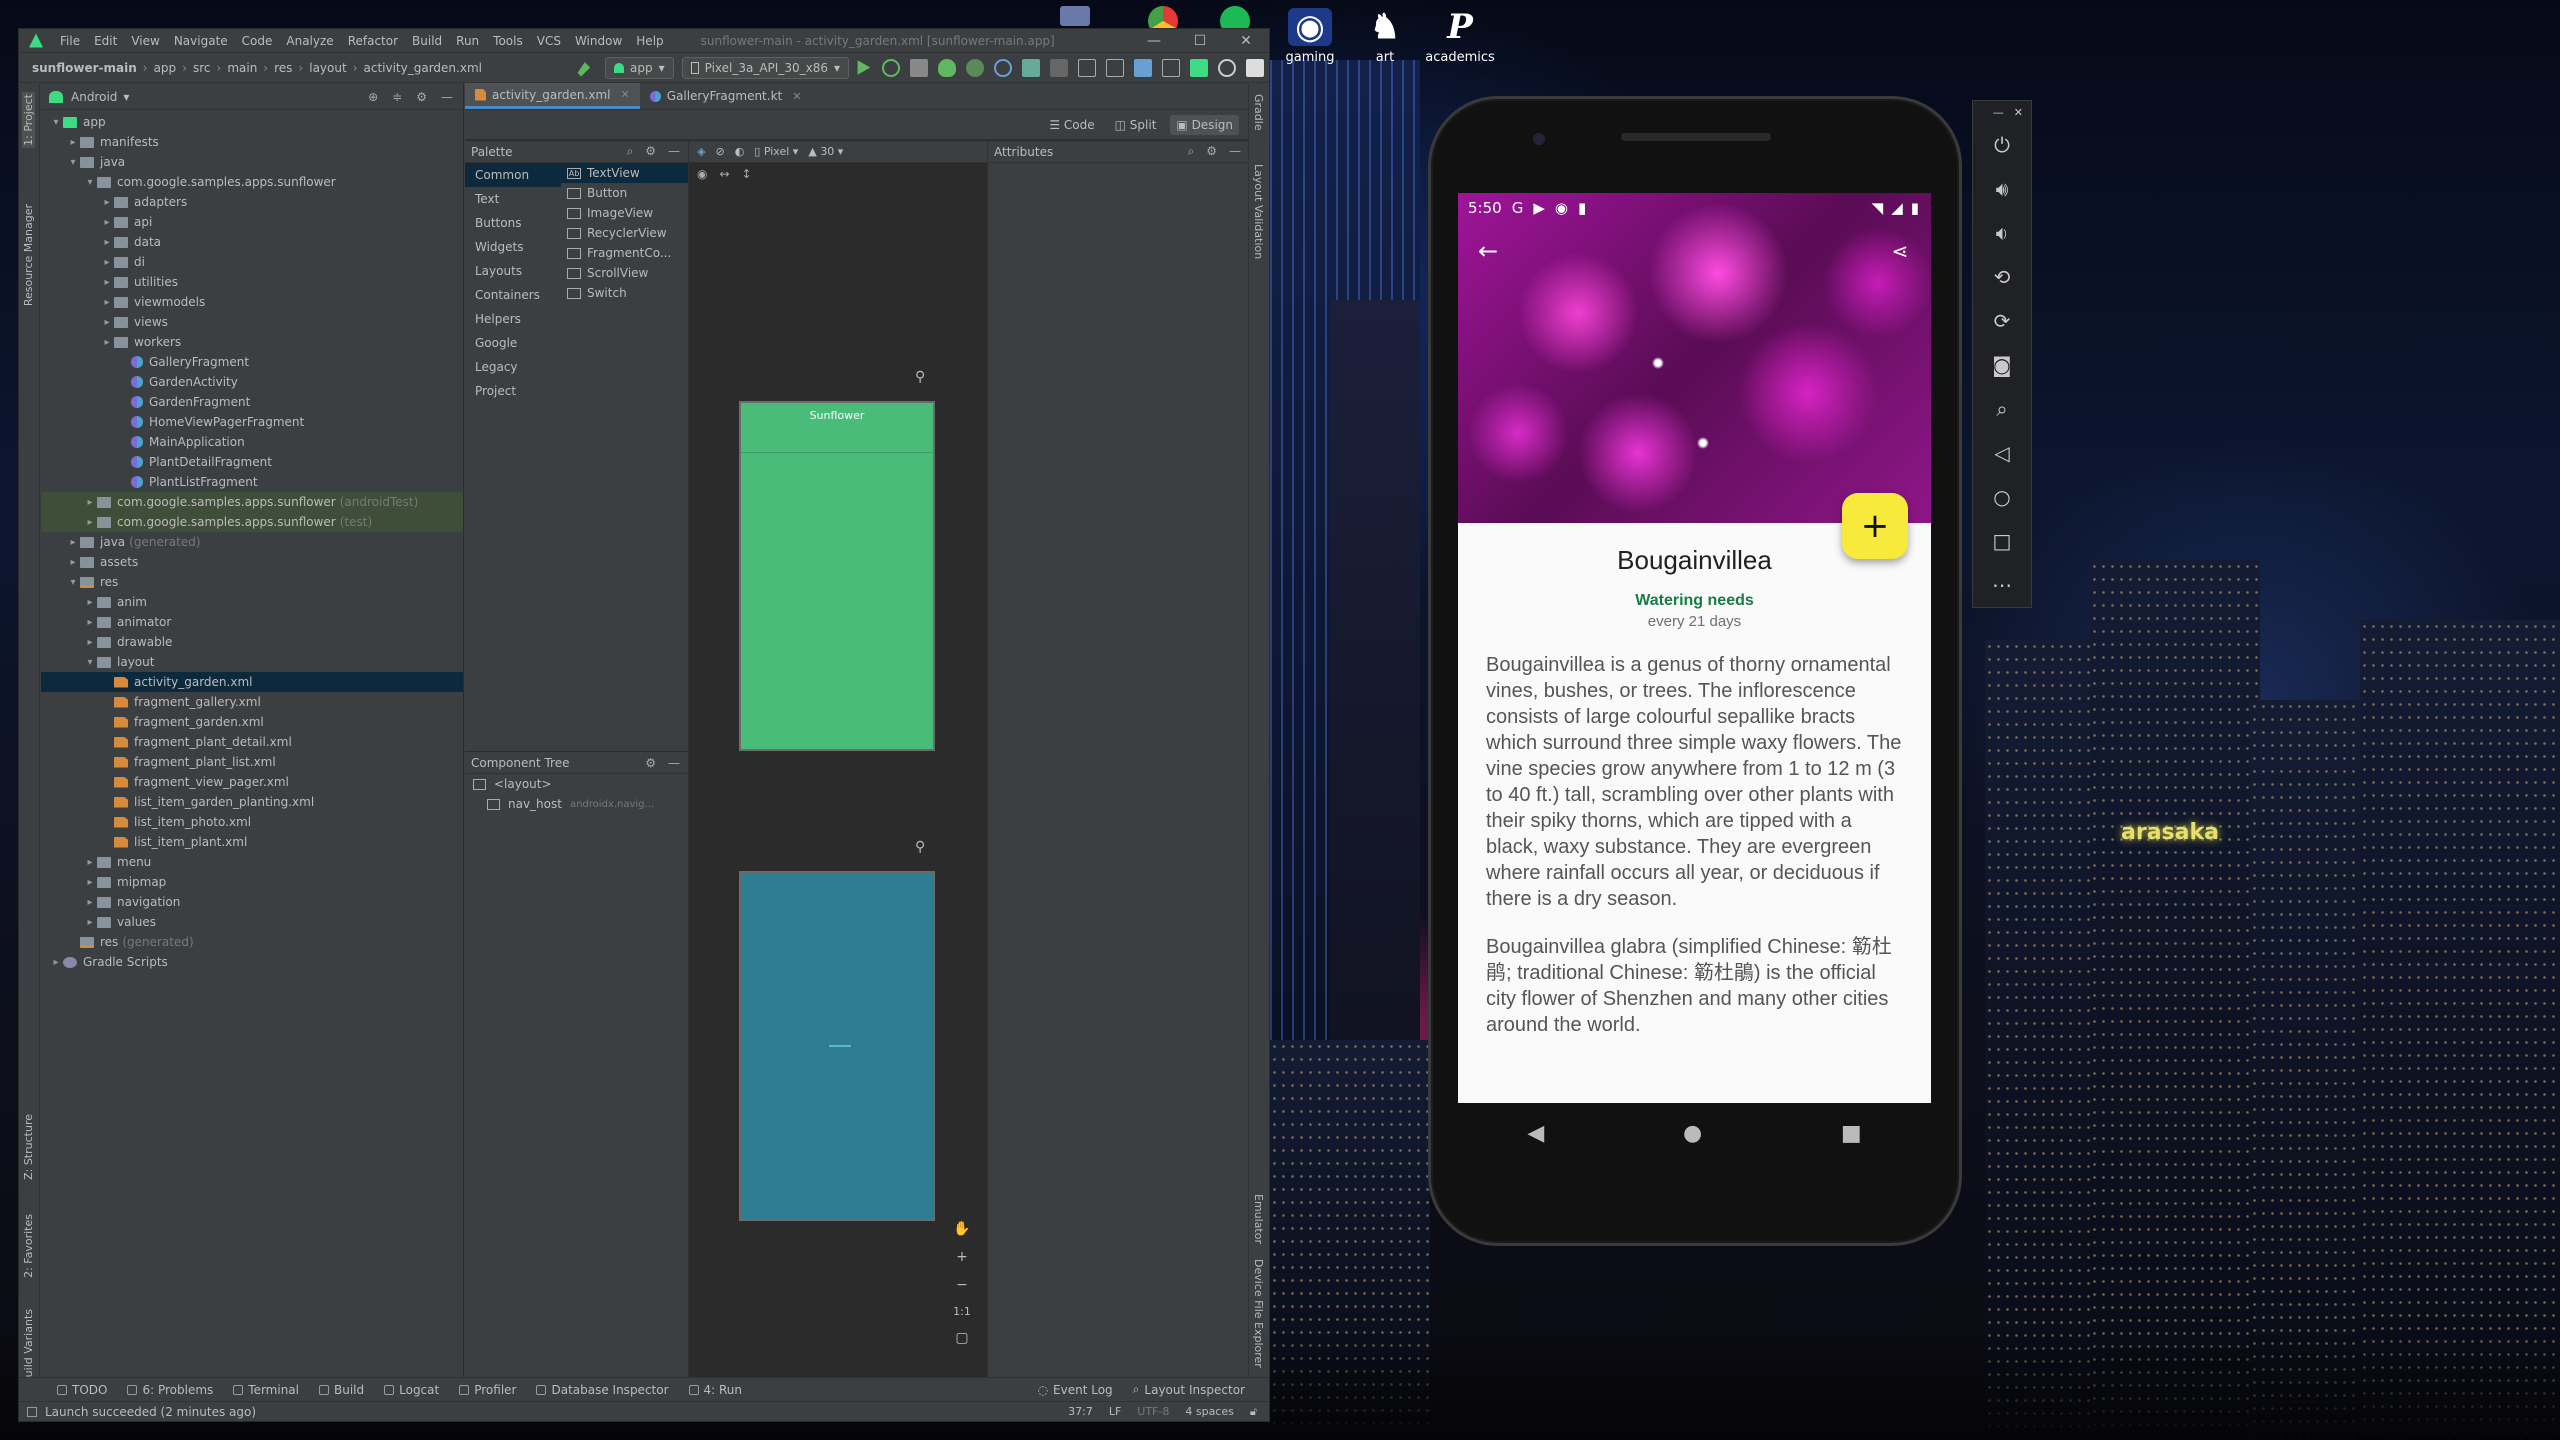 The image size is (2560, 1440). I want to click on tree-item: list_item_garden_planting.xml, so click(252, 802).